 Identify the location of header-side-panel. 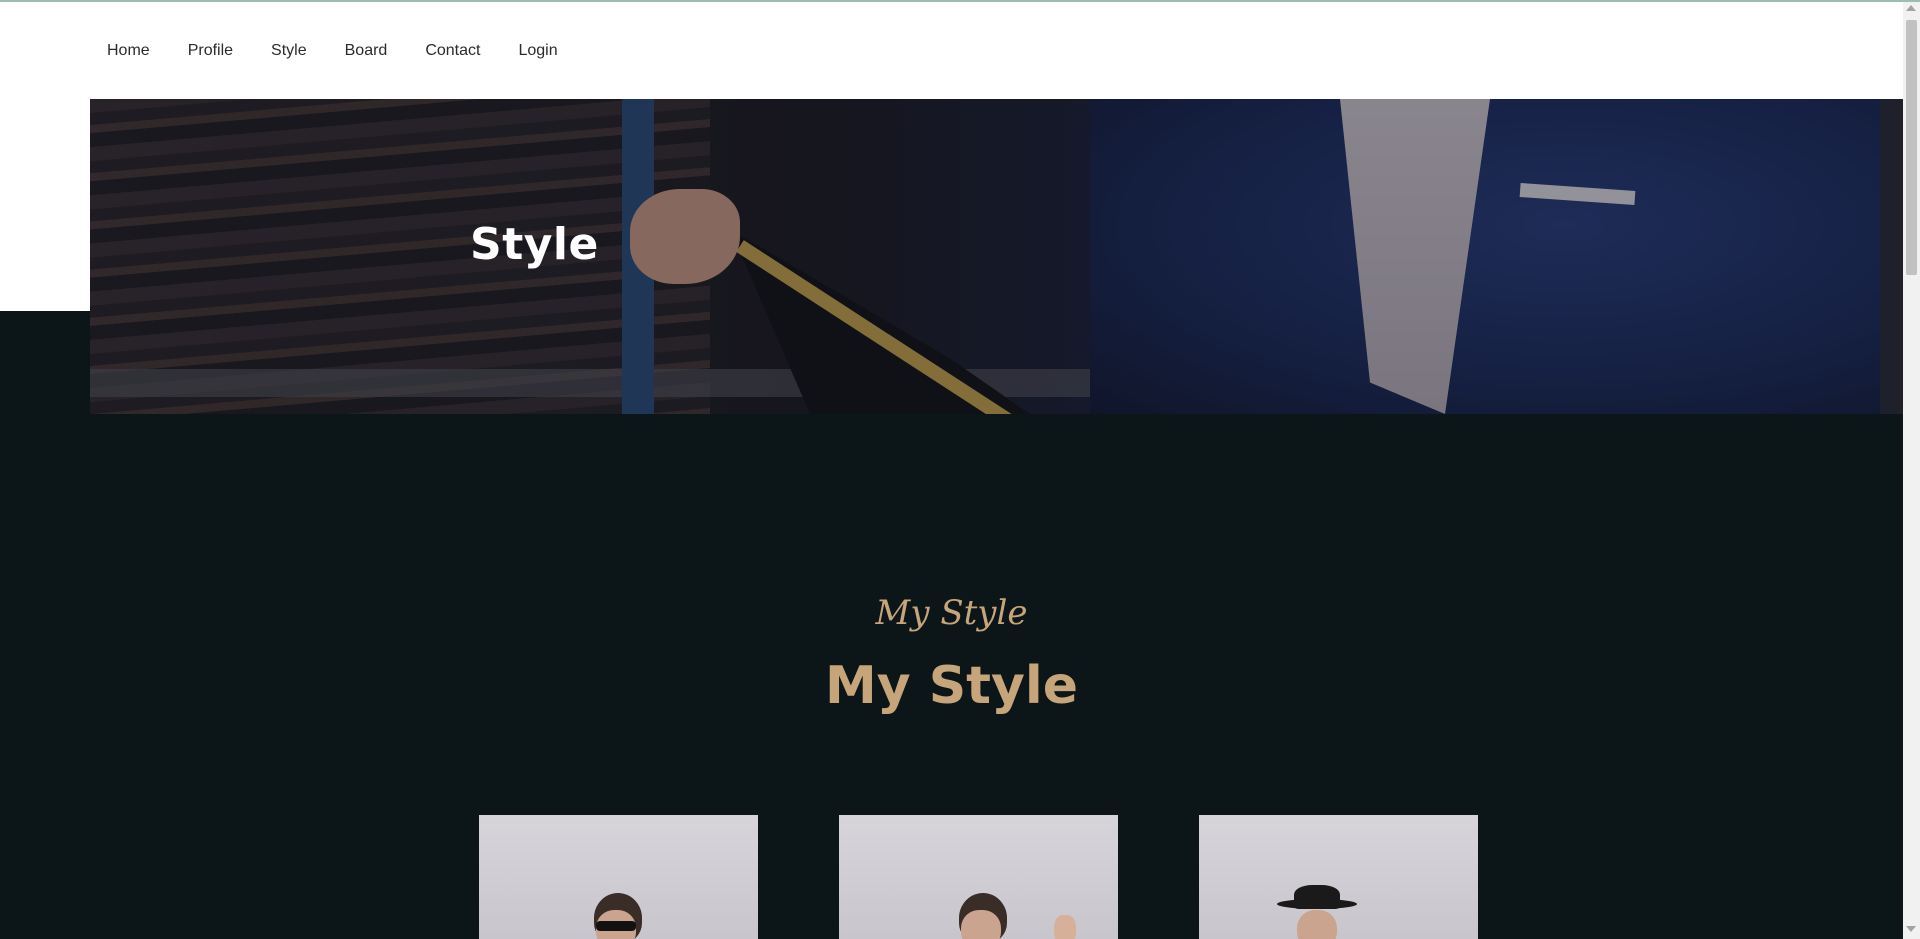
(45, 205).